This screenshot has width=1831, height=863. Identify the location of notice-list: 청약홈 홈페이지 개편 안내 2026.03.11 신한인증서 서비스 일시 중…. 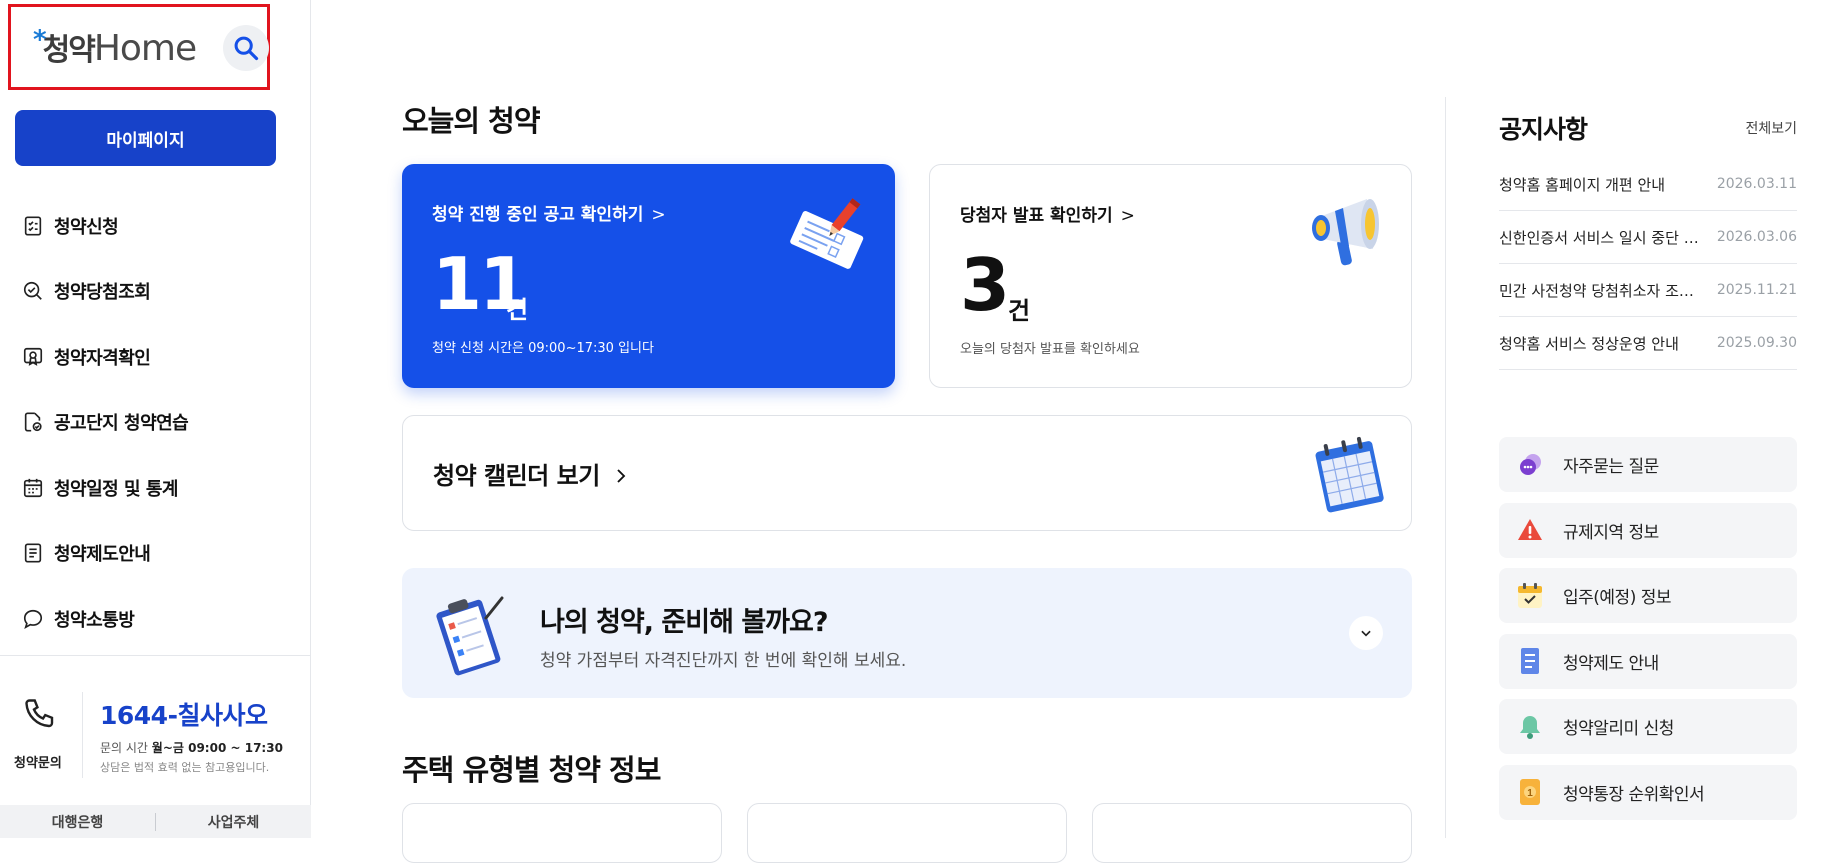
(1648, 264).